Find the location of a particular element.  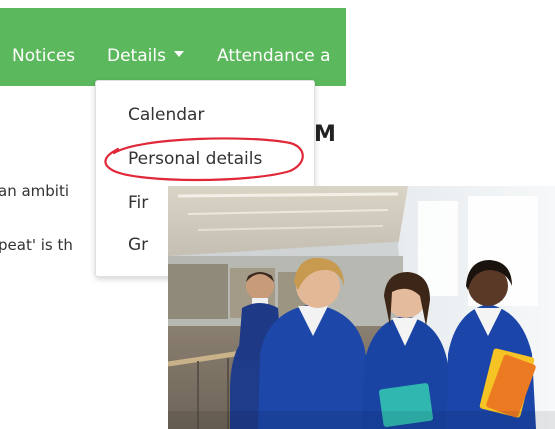

page-heading: M is located at coordinates (325, 134).